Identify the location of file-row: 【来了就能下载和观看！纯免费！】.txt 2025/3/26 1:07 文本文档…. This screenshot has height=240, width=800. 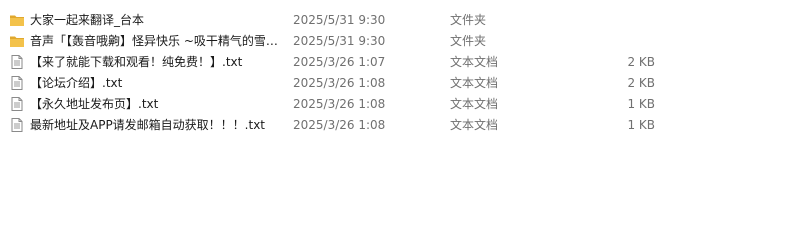
(400, 62).